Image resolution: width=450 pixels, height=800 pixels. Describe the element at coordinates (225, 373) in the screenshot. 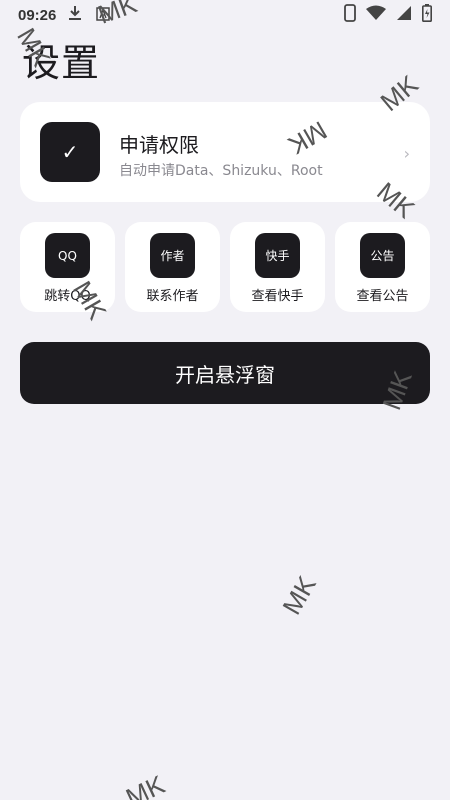

I see `open-floating-window-button: 开启悬浮窗` at that location.